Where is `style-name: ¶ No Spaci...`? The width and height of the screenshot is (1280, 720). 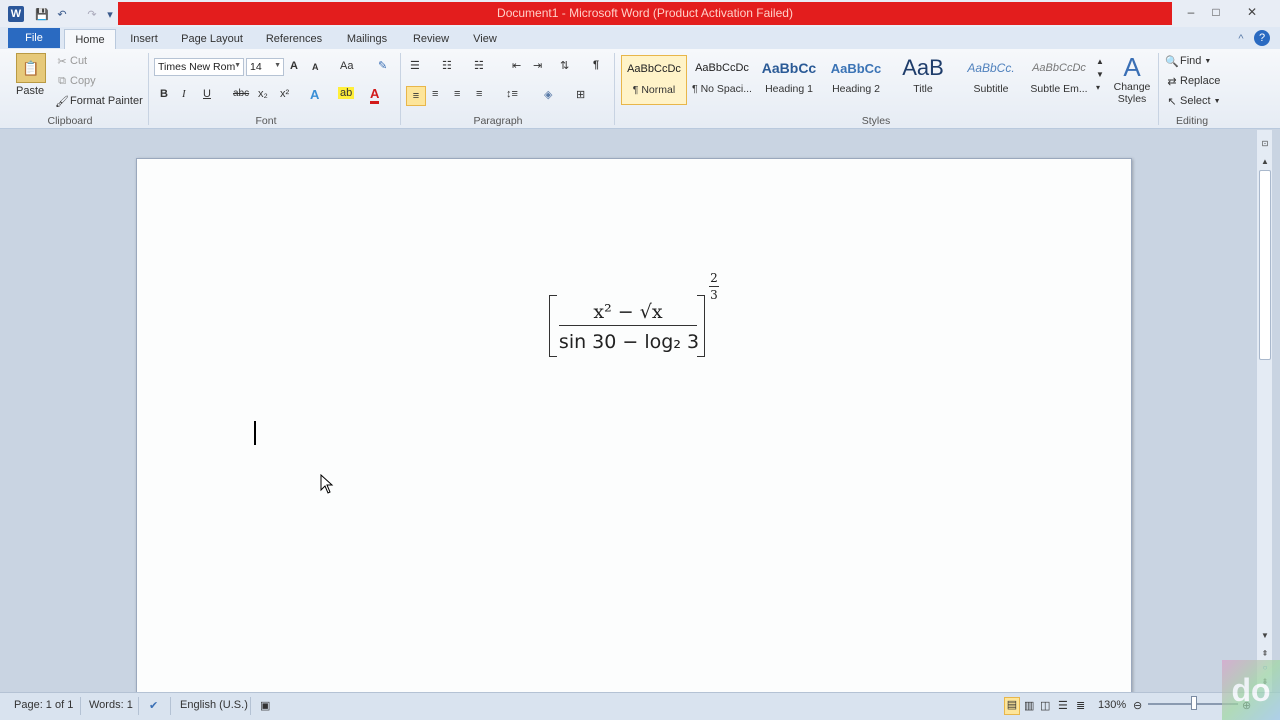
style-name: ¶ No Spaci... is located at coordinates (722, 89).